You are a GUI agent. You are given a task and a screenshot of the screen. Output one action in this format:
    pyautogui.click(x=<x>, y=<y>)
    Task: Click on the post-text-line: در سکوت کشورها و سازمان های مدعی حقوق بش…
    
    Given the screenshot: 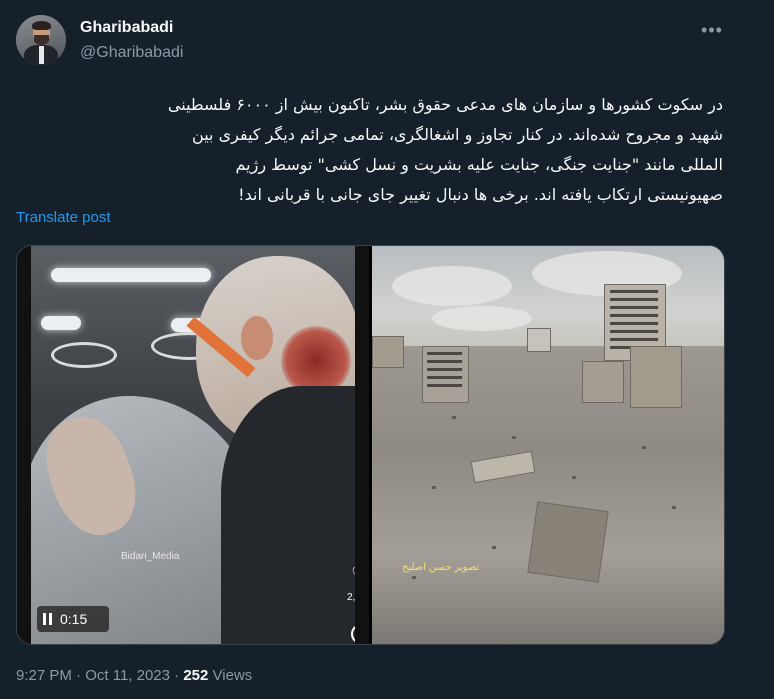 What is the action you would take?
    pyautogui.click(x=445, y=104)
    